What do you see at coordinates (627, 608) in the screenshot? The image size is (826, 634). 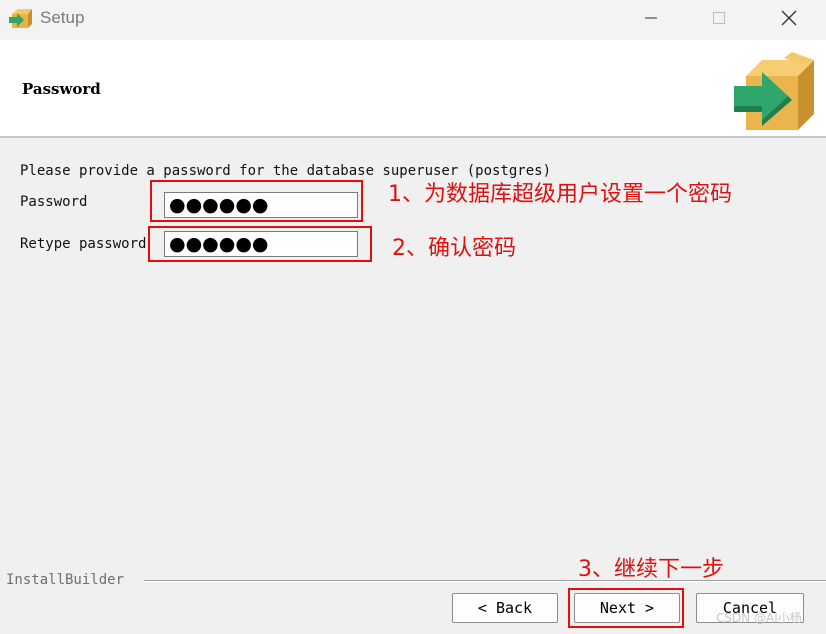 I see `next-button: Next >` at bounding box center [627, 608].